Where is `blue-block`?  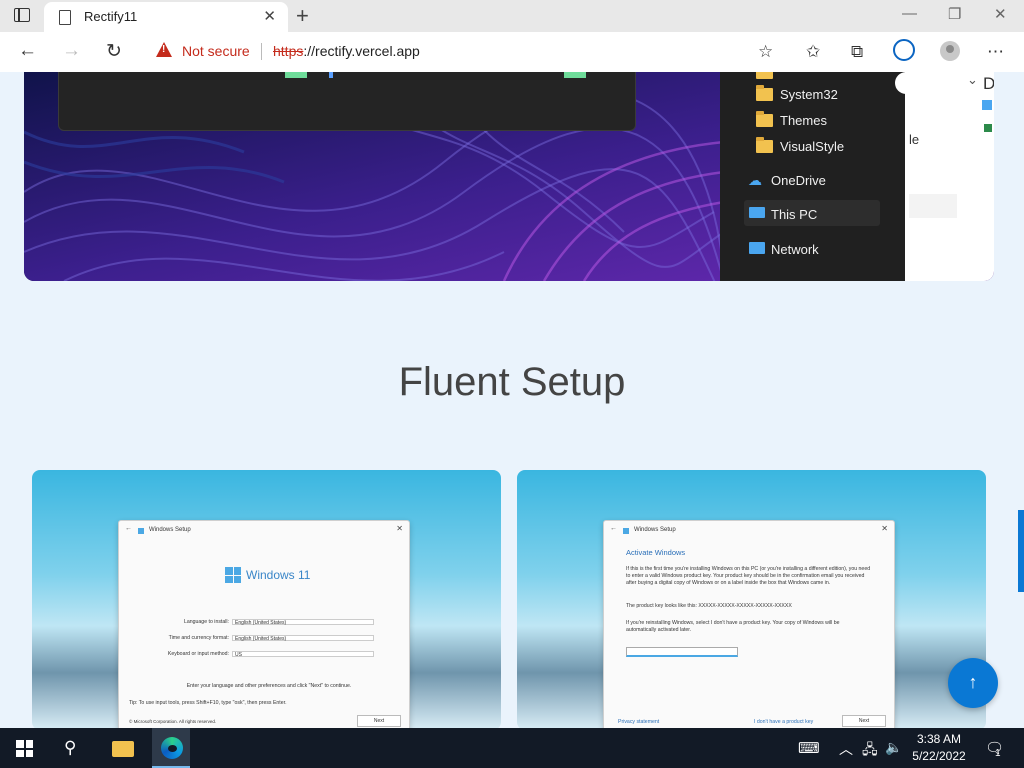 blue-block is located at coordinates (331, 75).